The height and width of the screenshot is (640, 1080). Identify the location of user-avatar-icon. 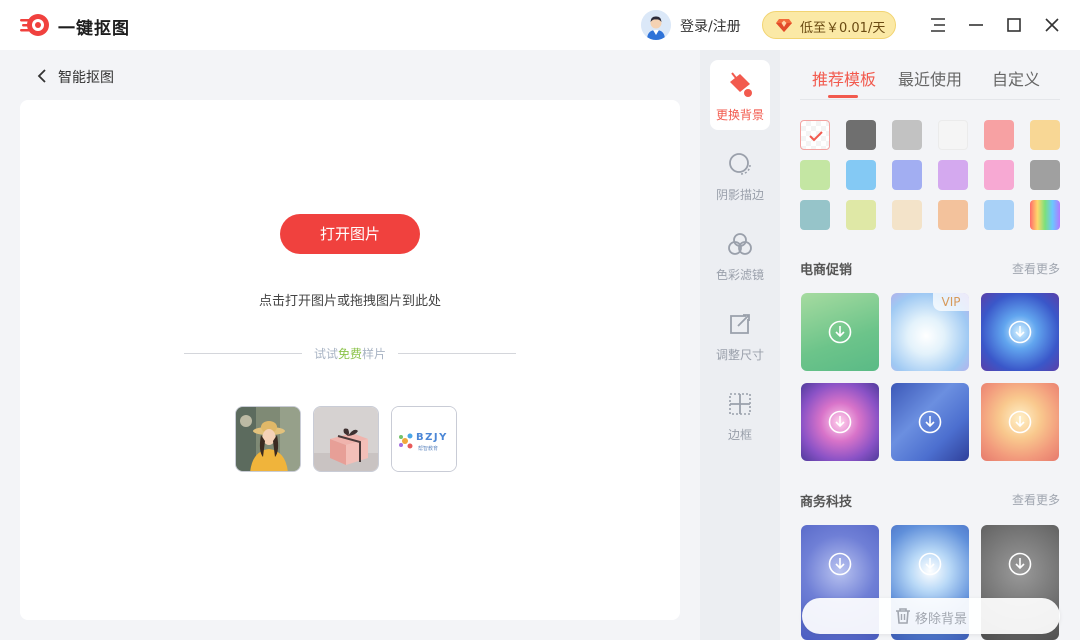
(656, 25).